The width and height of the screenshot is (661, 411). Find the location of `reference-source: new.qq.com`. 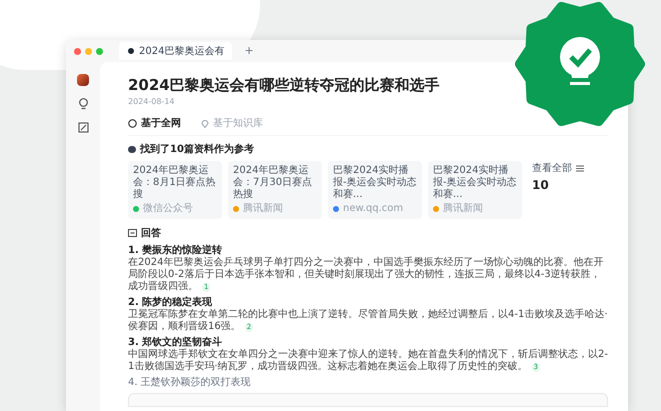

reference-source: new.qq.com is located at coordinates (373, 209).